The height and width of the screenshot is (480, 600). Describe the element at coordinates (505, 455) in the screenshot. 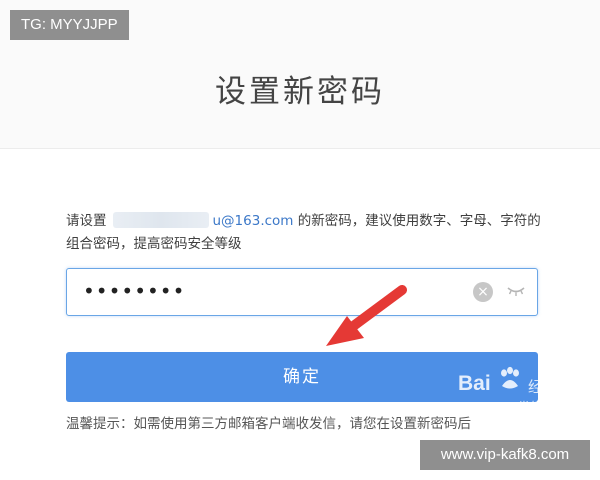

I see `url-watermark: www.vip-kafk8.com` at that location.